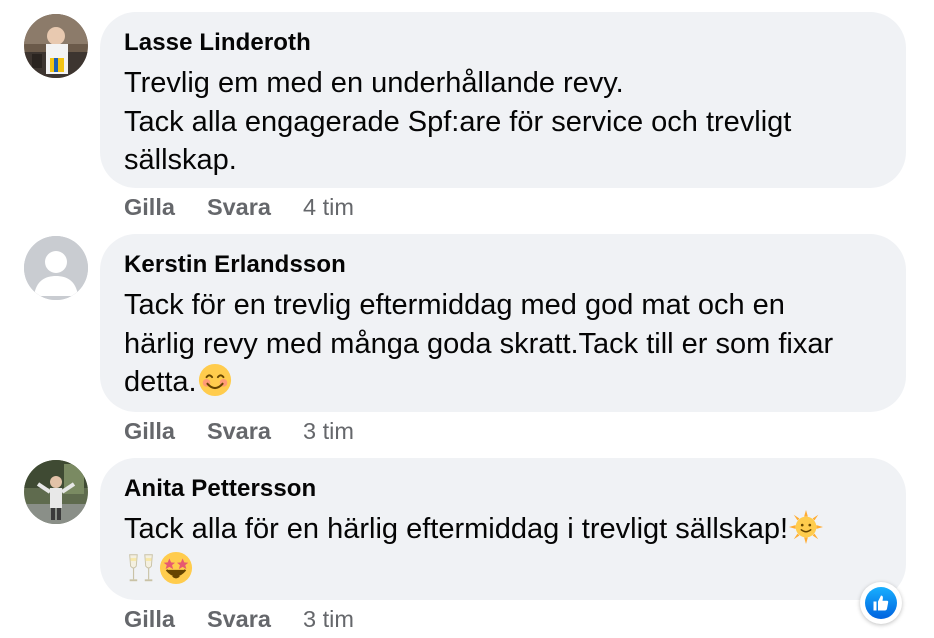 This screenshot has width=934, height=638. What do you see at coordinates (141, 567) in the screenshot?
I see `champagne-glasses-emoji` at bounding box center [141, 567].